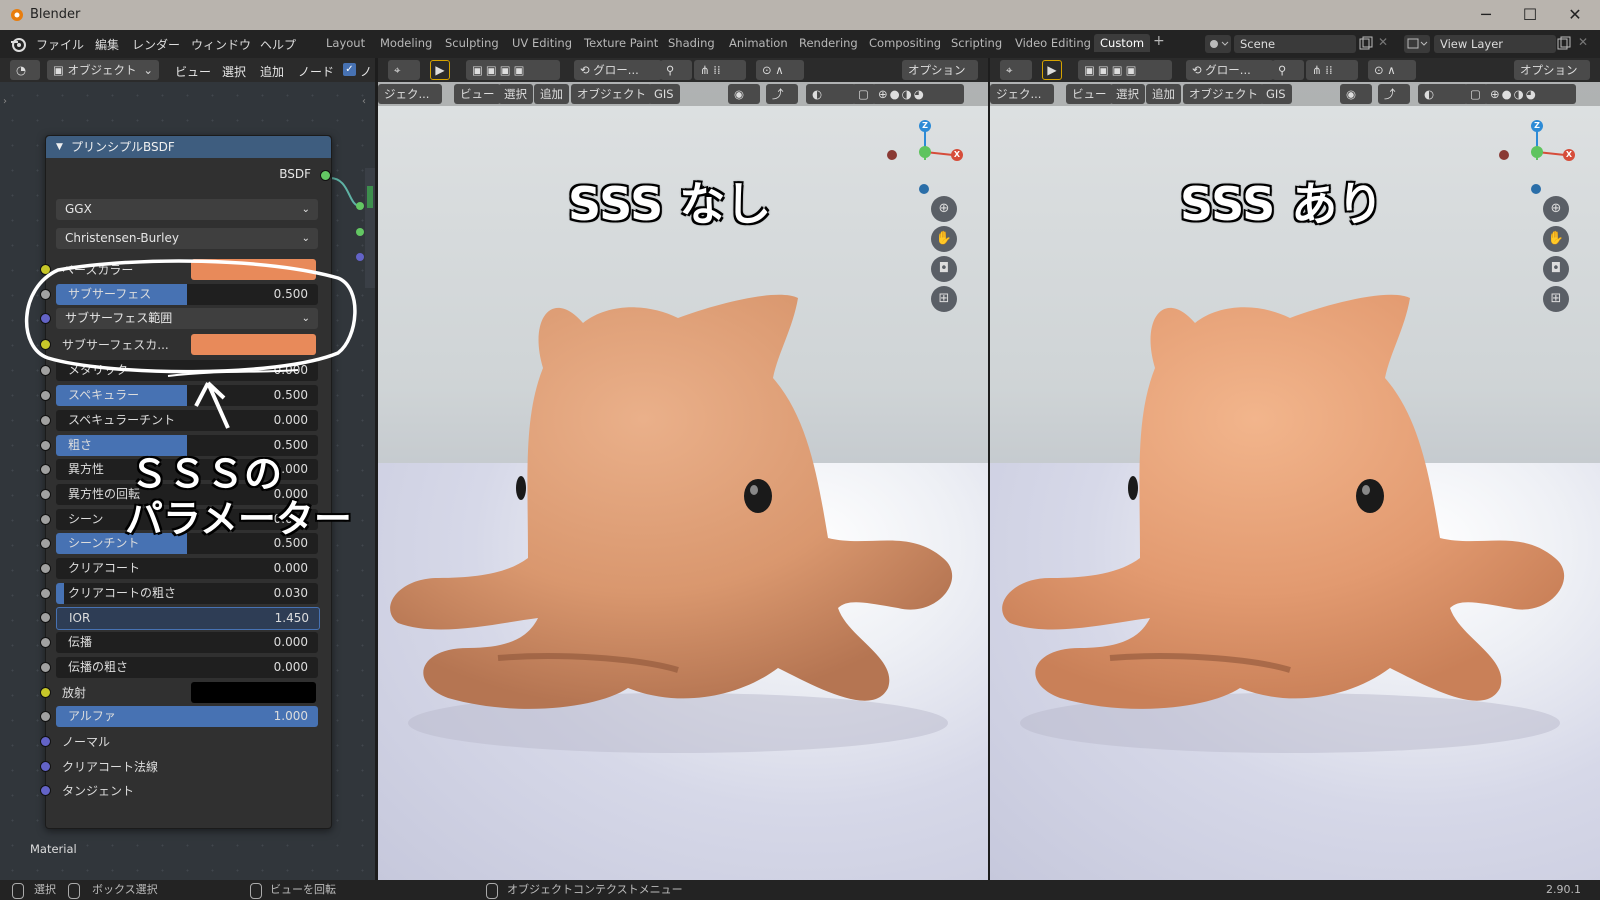 The height and width of the screenshot is (900, 1600). Describe the element at coordinates (156, 44) in the screenshot. I see `menu-render: レンダー` at that location.